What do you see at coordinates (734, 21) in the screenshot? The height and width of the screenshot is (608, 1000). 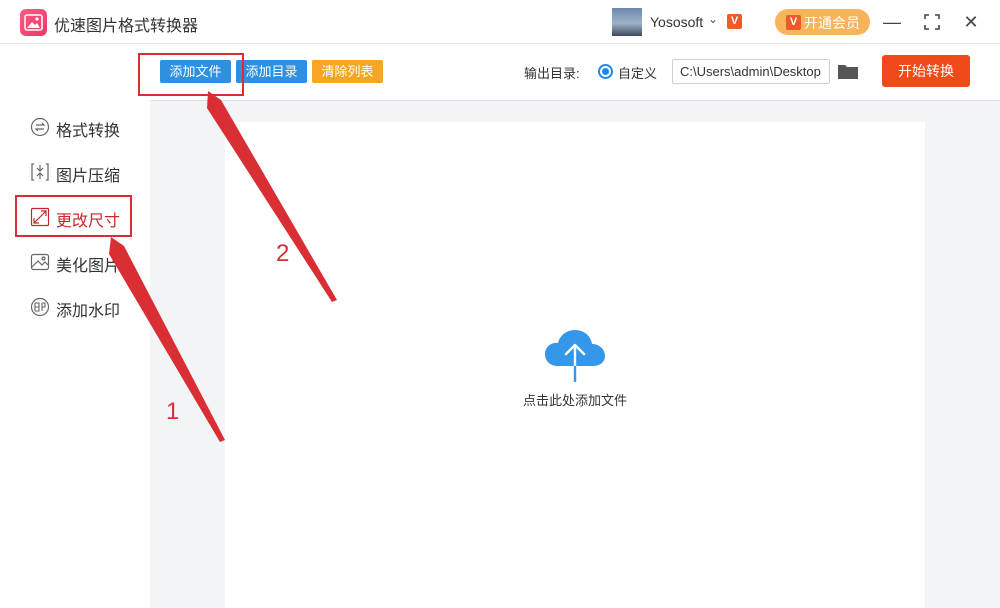 I see `vip-badge-icon: V` at bounding box center [734, 21].